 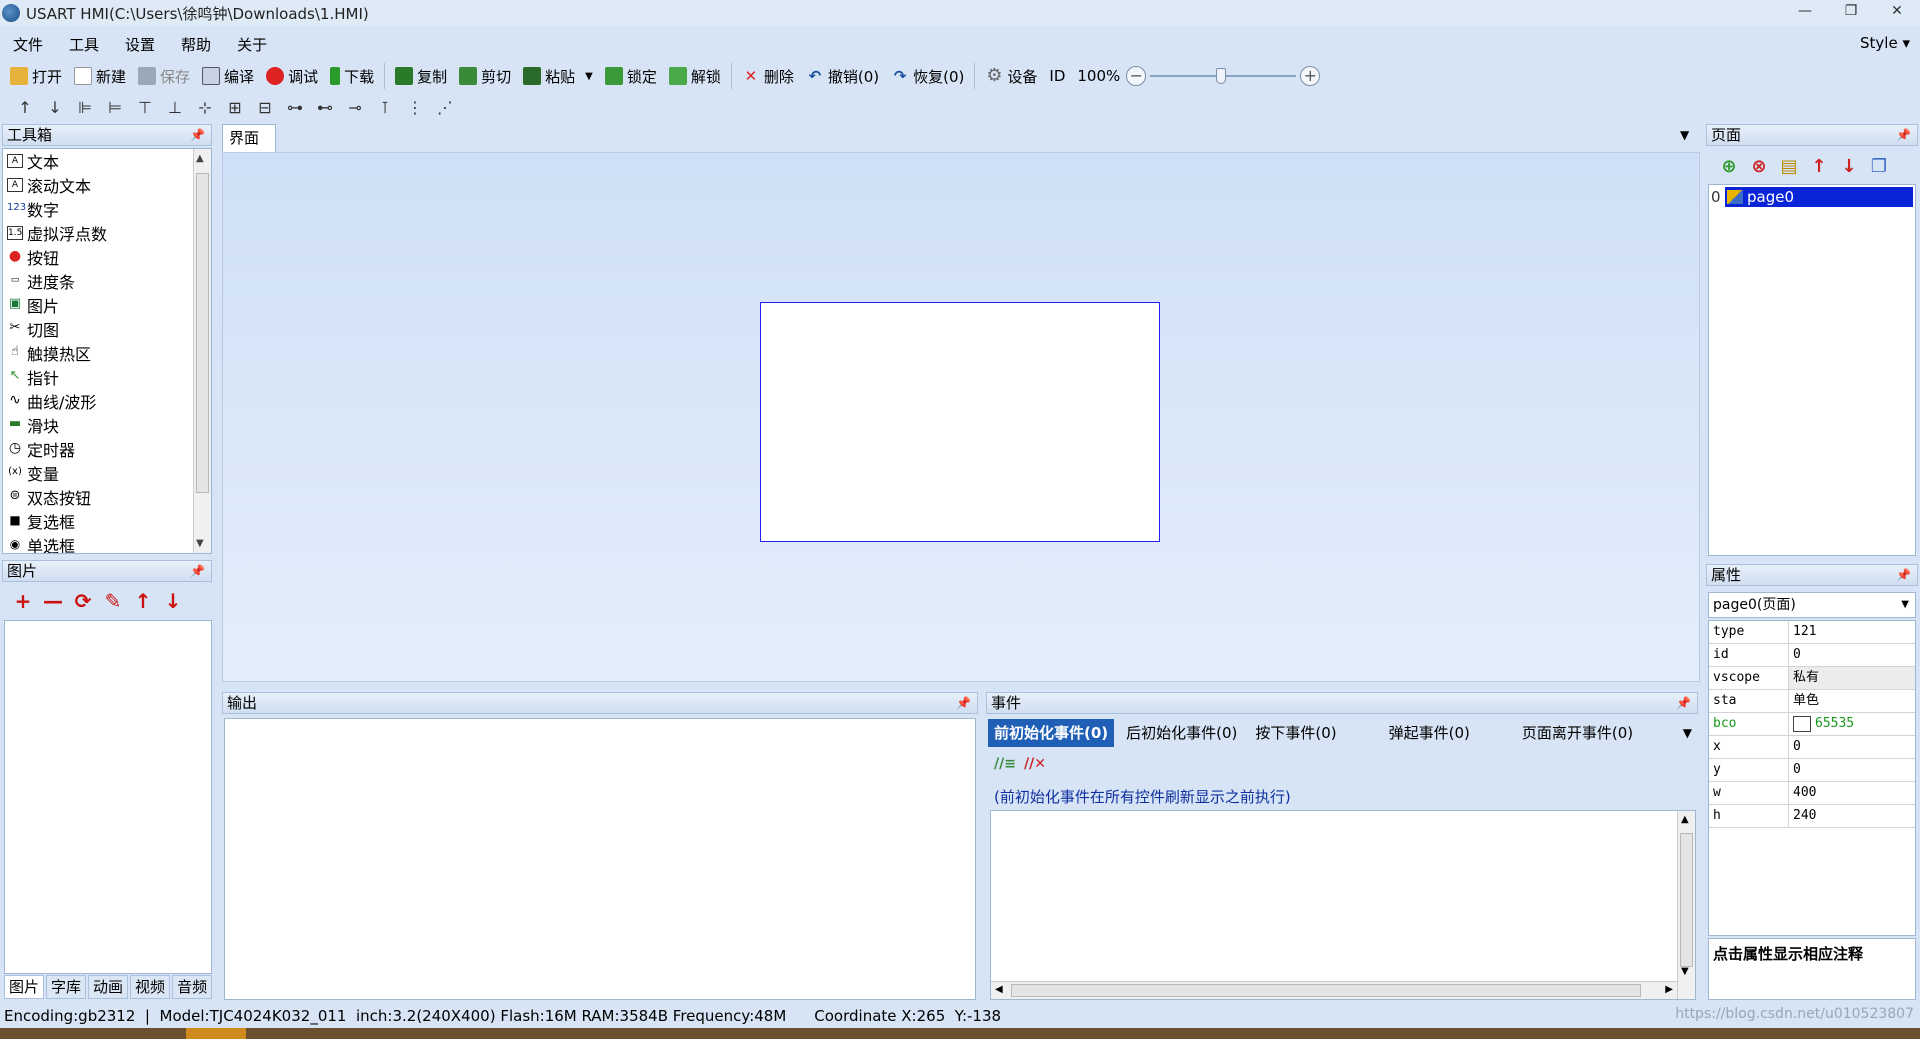 What do you see at coordinates (1812, 605) in the screenshot?
I see `object-select: page0(页面) ▼` at bounding box center [1812, 605].